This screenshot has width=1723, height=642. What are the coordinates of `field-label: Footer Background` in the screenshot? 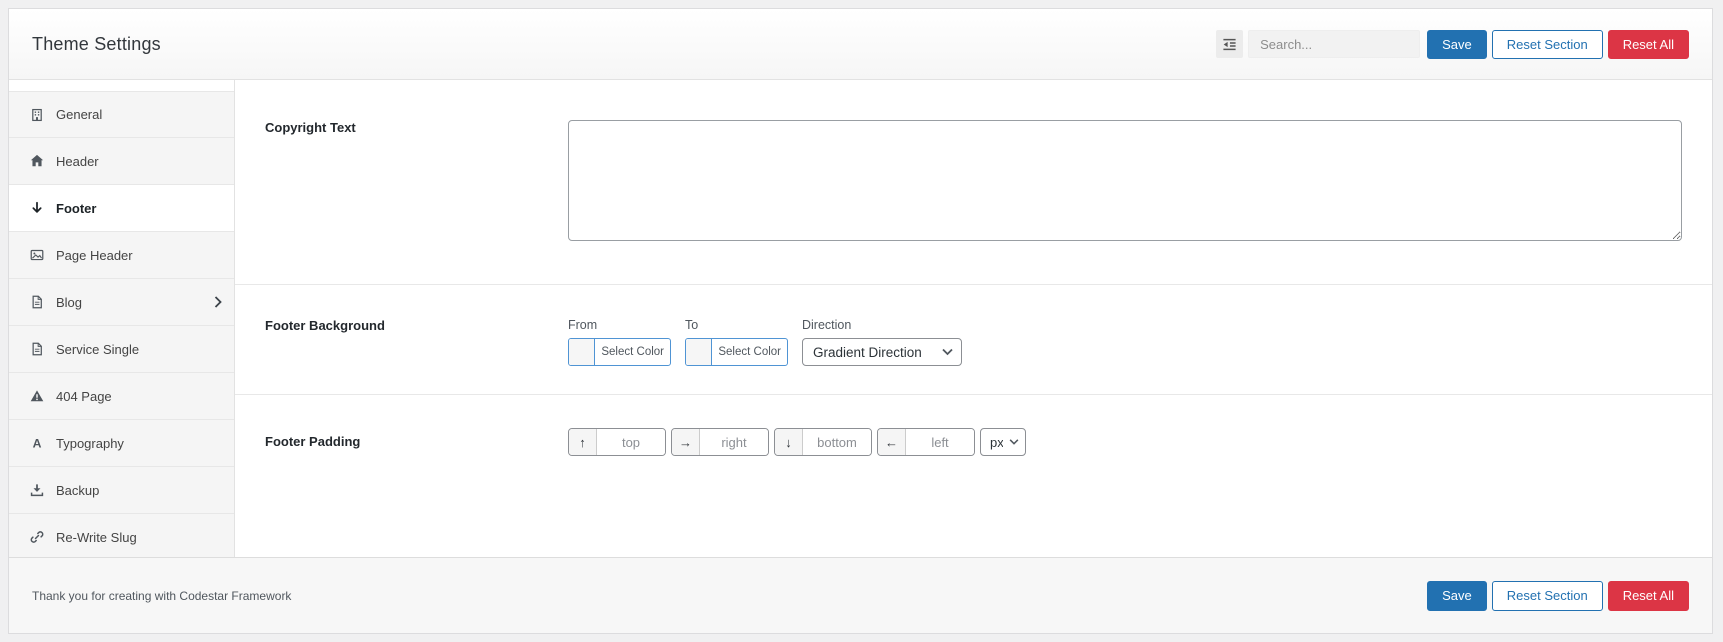 It's located at (325, 325).